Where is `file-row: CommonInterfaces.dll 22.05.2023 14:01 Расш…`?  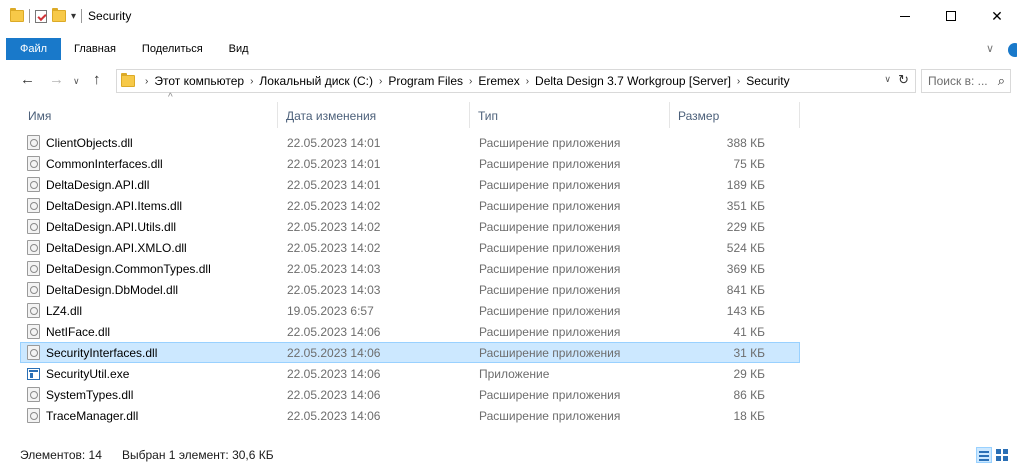 file-row: CommonInterfaces.dll 22.05.2023 14:01 Расш… is located at coordinates (410, 163).